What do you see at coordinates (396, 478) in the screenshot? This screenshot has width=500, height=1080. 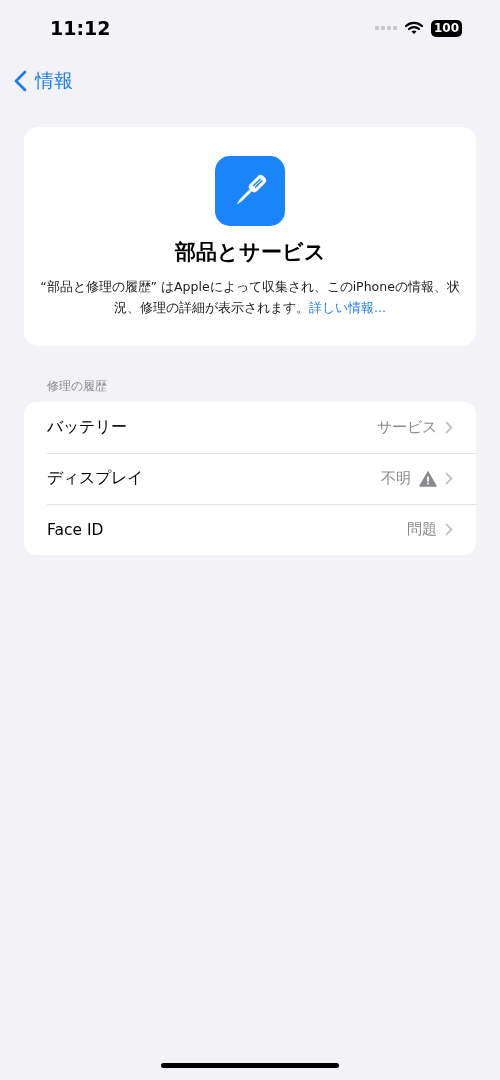 I see `row-value: 不明` at bounding box center [396, 478].